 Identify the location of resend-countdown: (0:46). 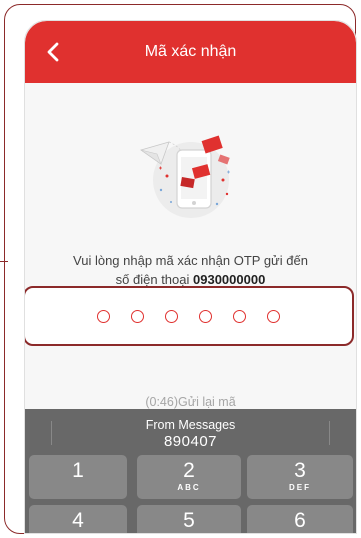
(161, 402).